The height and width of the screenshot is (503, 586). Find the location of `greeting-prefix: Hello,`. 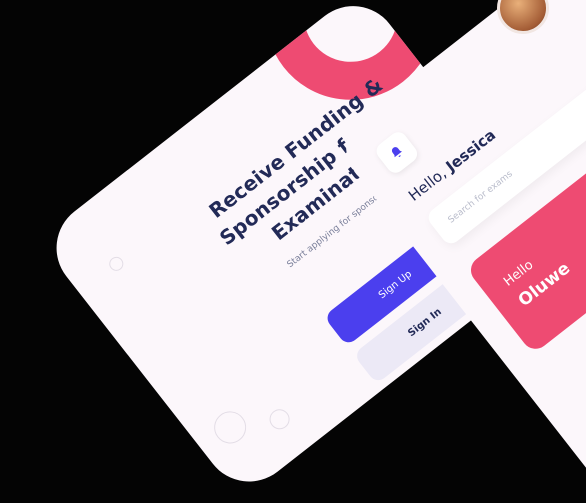

greeting-prefix: Hello, is located at coordinates (427, 184).